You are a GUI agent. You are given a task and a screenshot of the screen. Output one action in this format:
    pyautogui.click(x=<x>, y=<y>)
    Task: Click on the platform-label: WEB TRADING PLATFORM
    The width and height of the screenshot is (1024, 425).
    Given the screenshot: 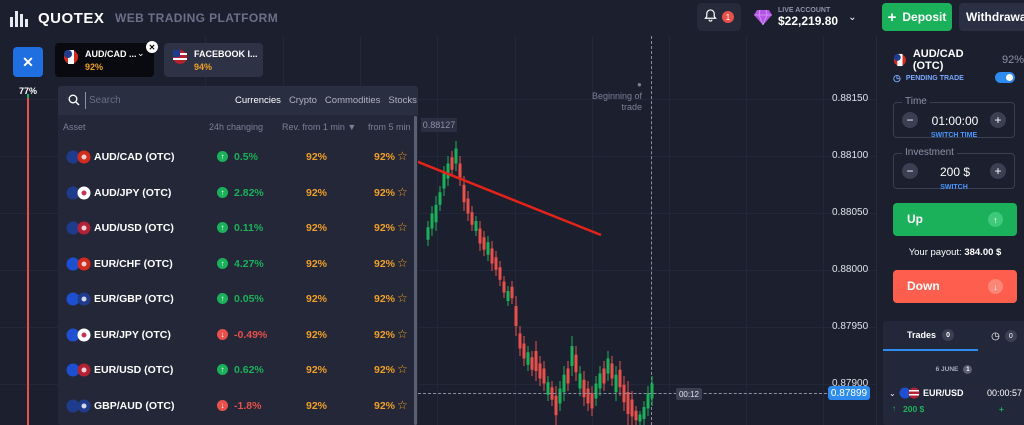 What is the action you would take?
    pyautogui.click(x=197, y=18)
    